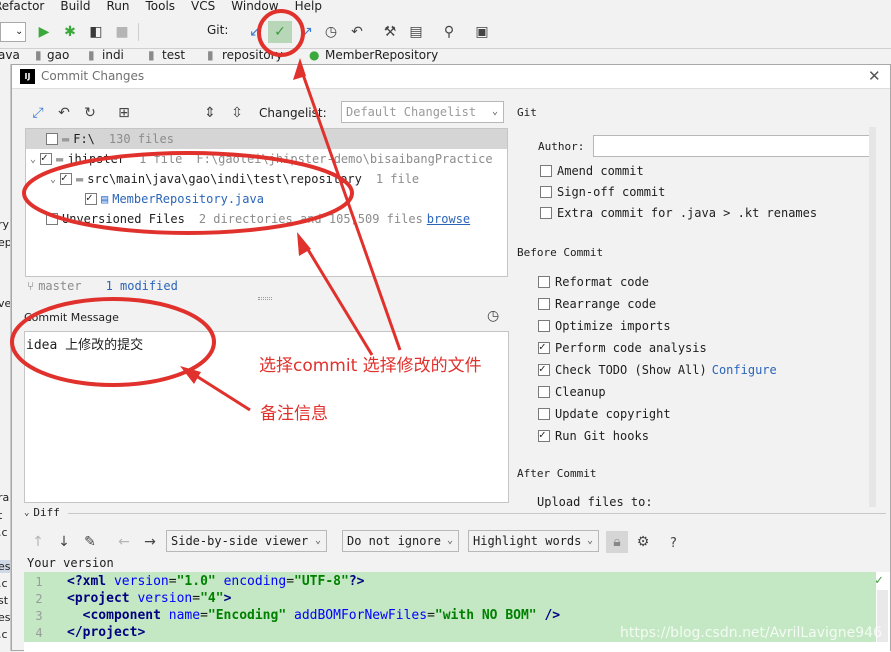 This screenshot has height=652, width=891. I want to click on watermark: https://blog.csdn.net/AvrilLavigne946, so click(751, 633).